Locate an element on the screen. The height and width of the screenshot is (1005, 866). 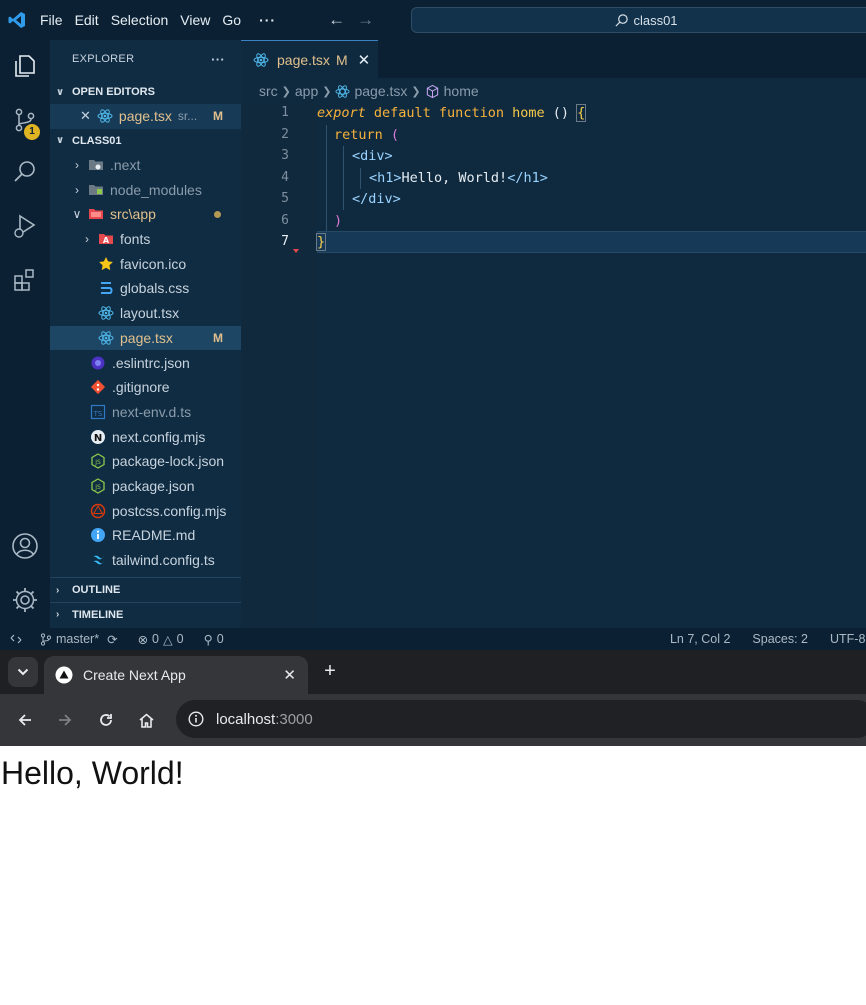
menu-selection: Selection is located at coordinates (140, 20).